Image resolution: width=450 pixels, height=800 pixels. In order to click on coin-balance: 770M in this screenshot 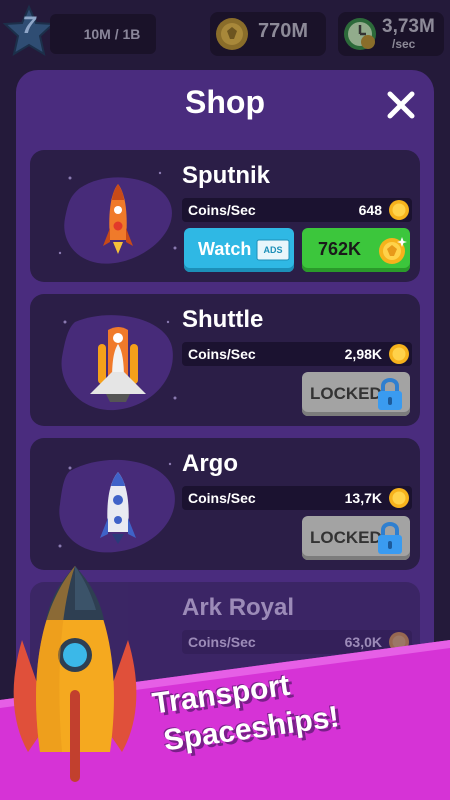, I will do `click(268, 34)`.